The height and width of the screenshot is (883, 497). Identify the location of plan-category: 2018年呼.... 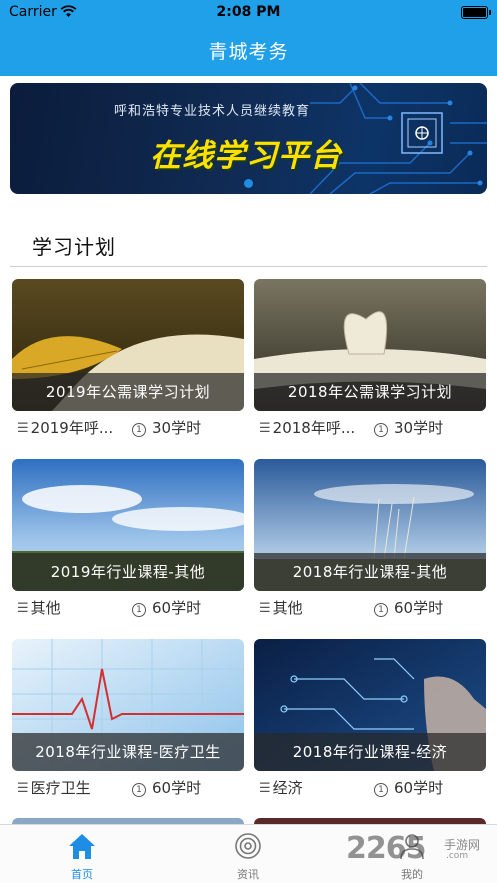
(314, 428).